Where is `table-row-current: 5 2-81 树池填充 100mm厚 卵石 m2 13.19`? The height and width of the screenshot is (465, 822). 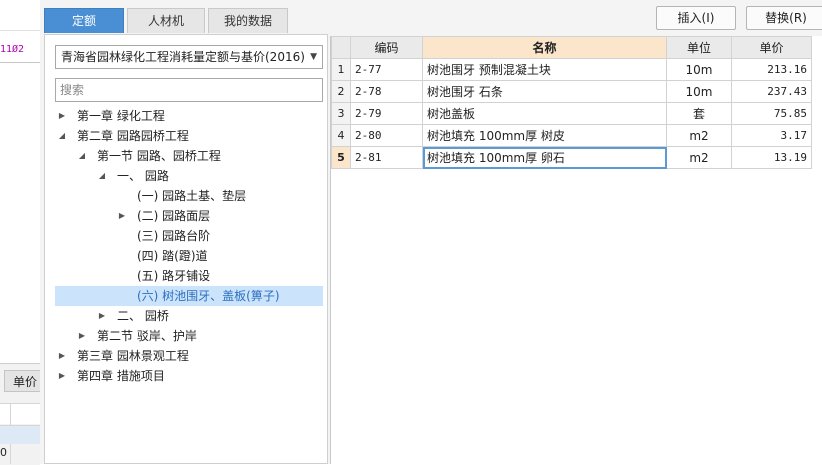
table-row-current: 5 2-81 树池填充 100mm厚 卵石 m2 13.19 is located at coordinates (571, 157).